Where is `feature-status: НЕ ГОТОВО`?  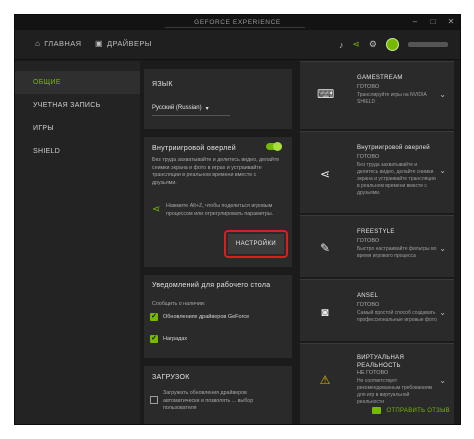 feature-status: НЕ ГОТОВО is located at coordinates (373, 373).